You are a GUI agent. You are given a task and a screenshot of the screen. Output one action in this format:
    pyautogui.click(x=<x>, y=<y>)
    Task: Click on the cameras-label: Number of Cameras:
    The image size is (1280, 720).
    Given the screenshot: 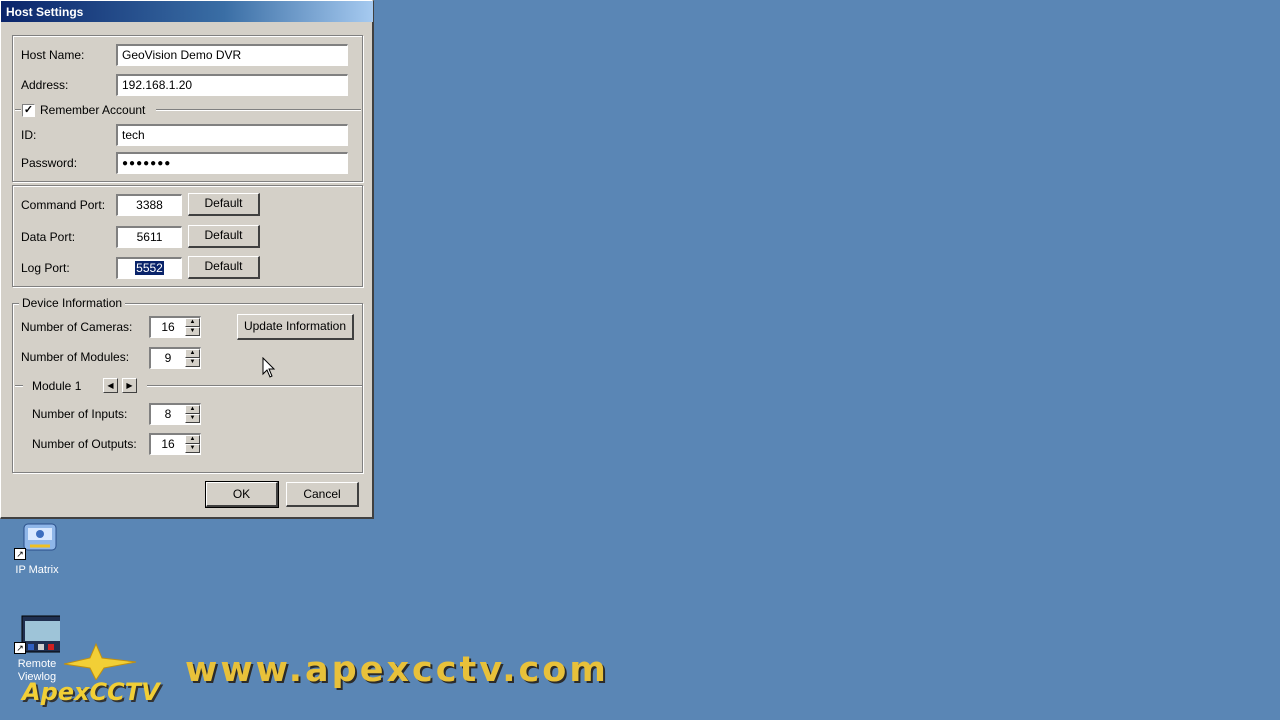 What is the action you would take?
    pyautogui.click(x=77, y=327)
    